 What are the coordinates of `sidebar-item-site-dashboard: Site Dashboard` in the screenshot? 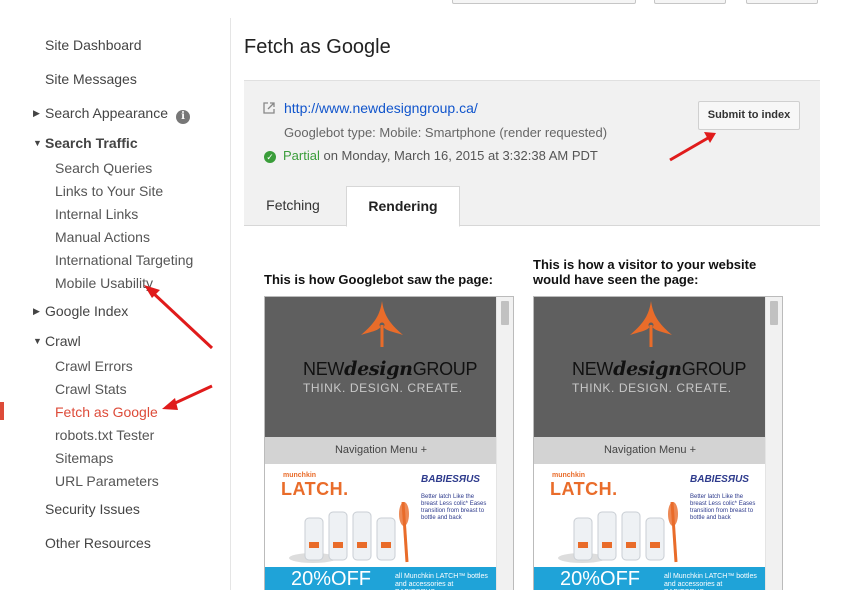 It's located at (93, 45).